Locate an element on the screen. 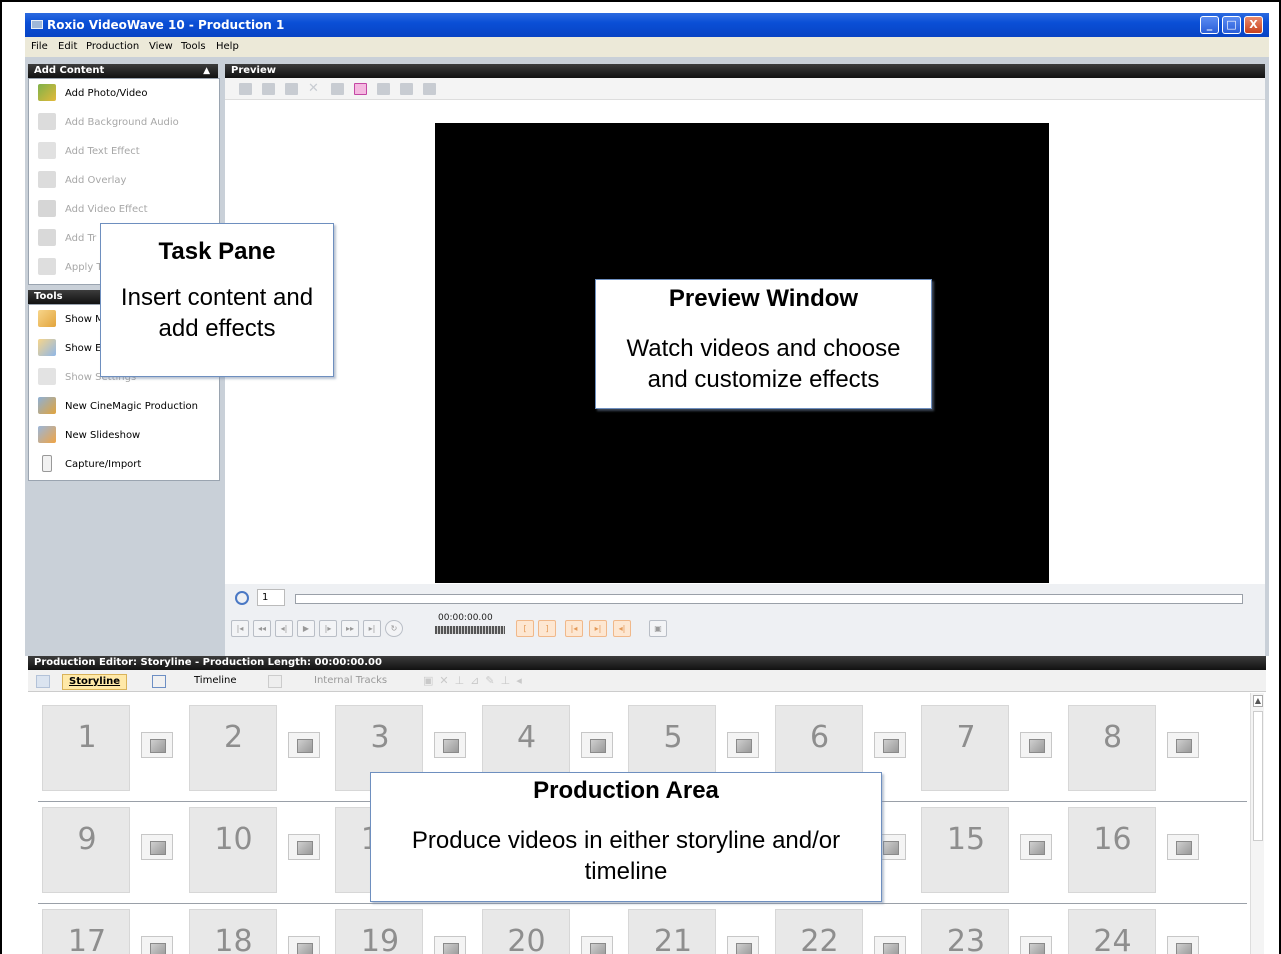 This screenshot has width=1281, height=954. storyboard-cell: 23 is located at coordinates (965, 931).